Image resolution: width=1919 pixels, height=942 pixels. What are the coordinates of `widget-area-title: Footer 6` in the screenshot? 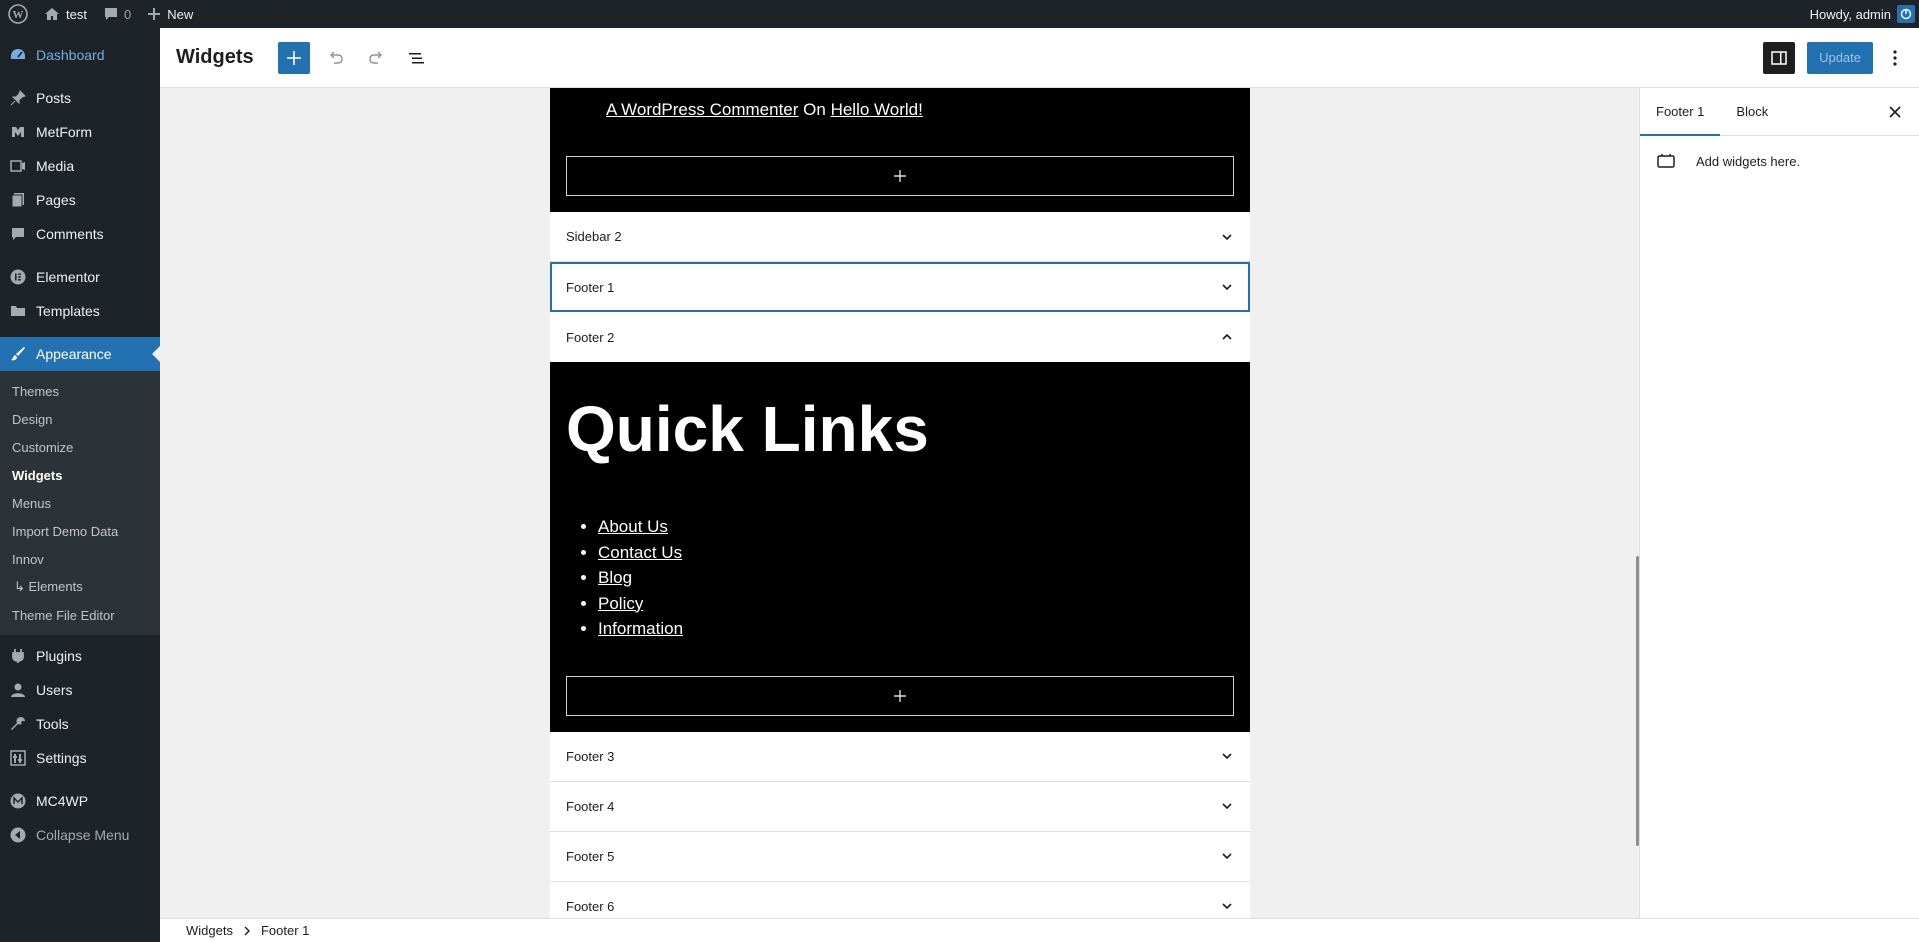 It's located at (590, 906).